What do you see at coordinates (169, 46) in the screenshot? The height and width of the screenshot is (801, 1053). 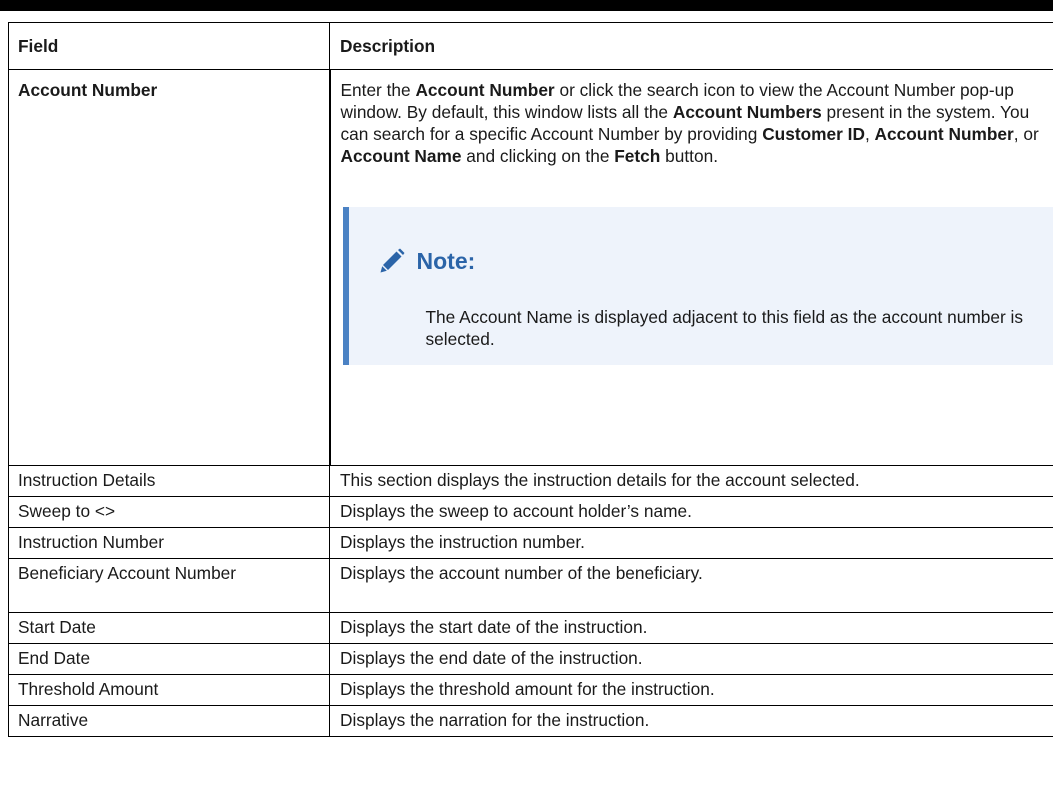 I see `header-field: Field` at bounding box center [169, 46].